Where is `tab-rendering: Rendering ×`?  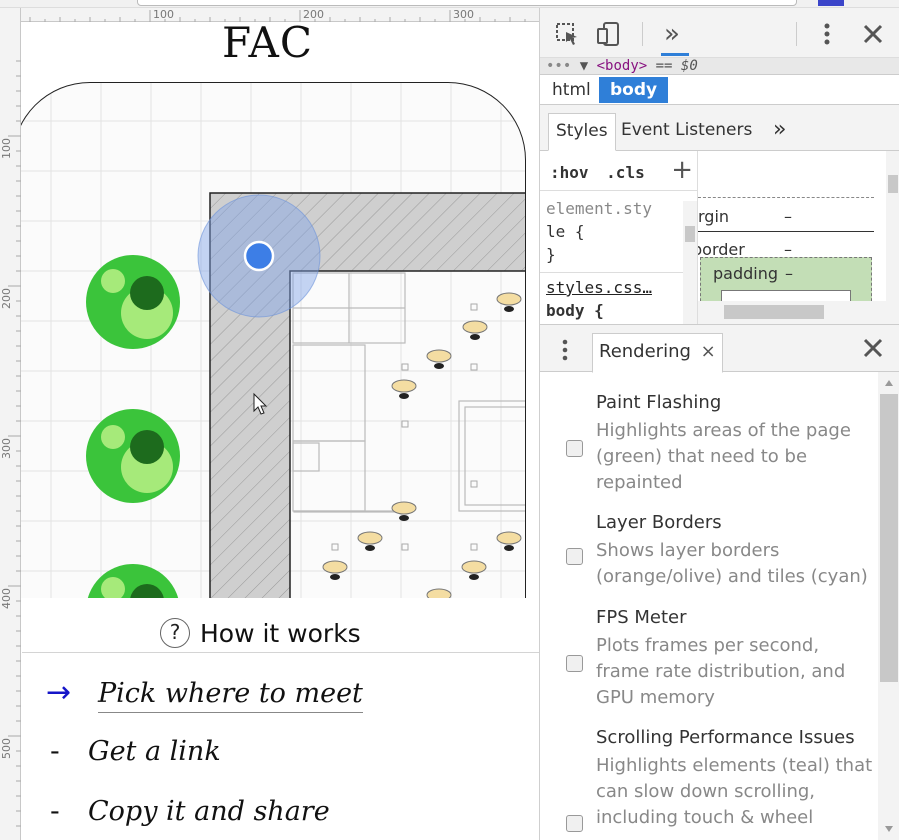 tab-rendering: Rendering × is located at coordinates (657, 353).